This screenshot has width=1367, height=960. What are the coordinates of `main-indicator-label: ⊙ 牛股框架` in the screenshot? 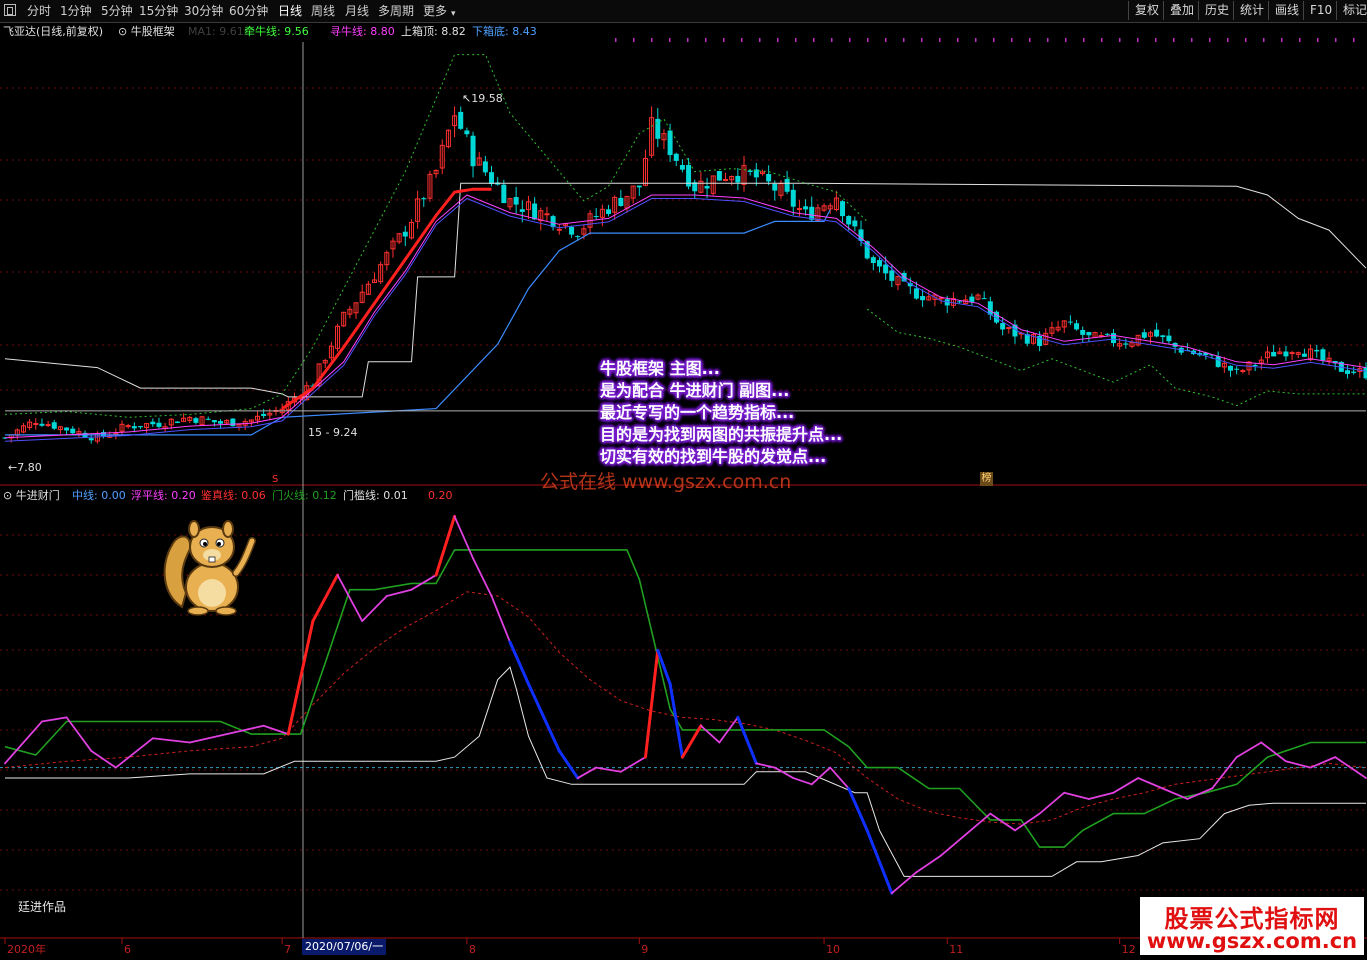 It's located at (146, 31).